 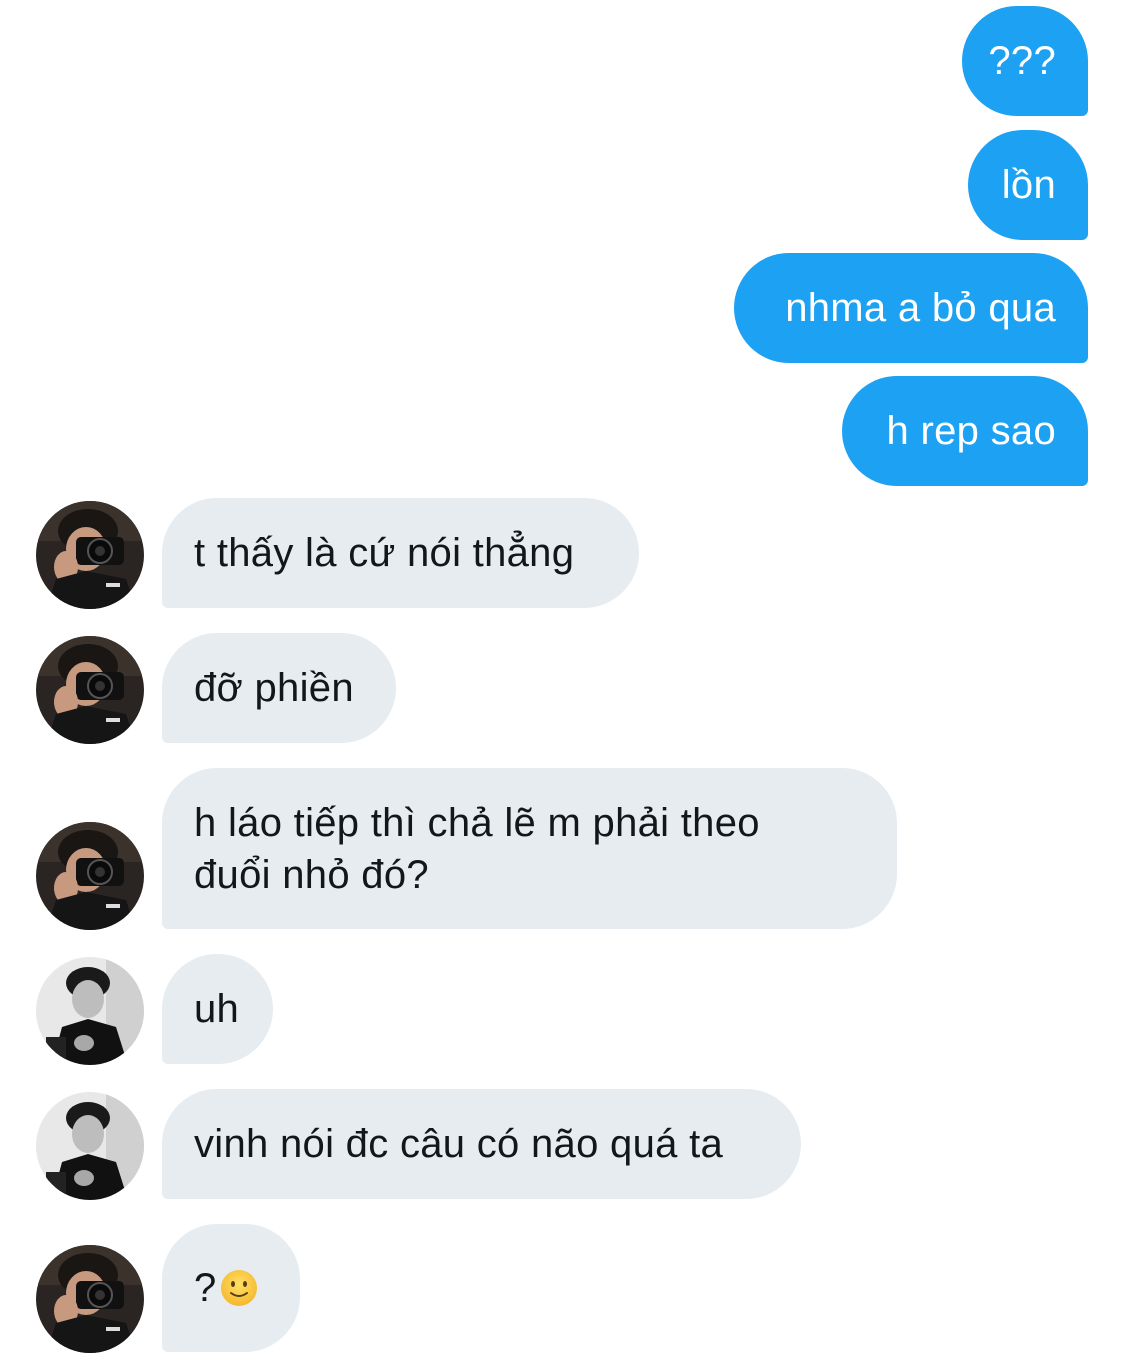 I want to click on message-text-line-1: h láo tiếp thì chả lẽ m phải theo, so click(x=477, y=822).